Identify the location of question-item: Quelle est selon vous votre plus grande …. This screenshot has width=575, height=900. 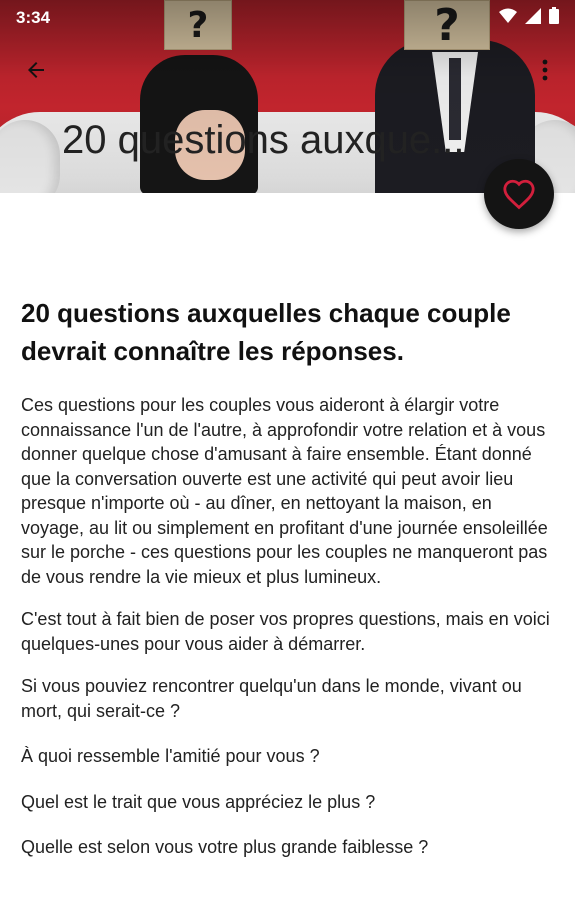
(225, 847).